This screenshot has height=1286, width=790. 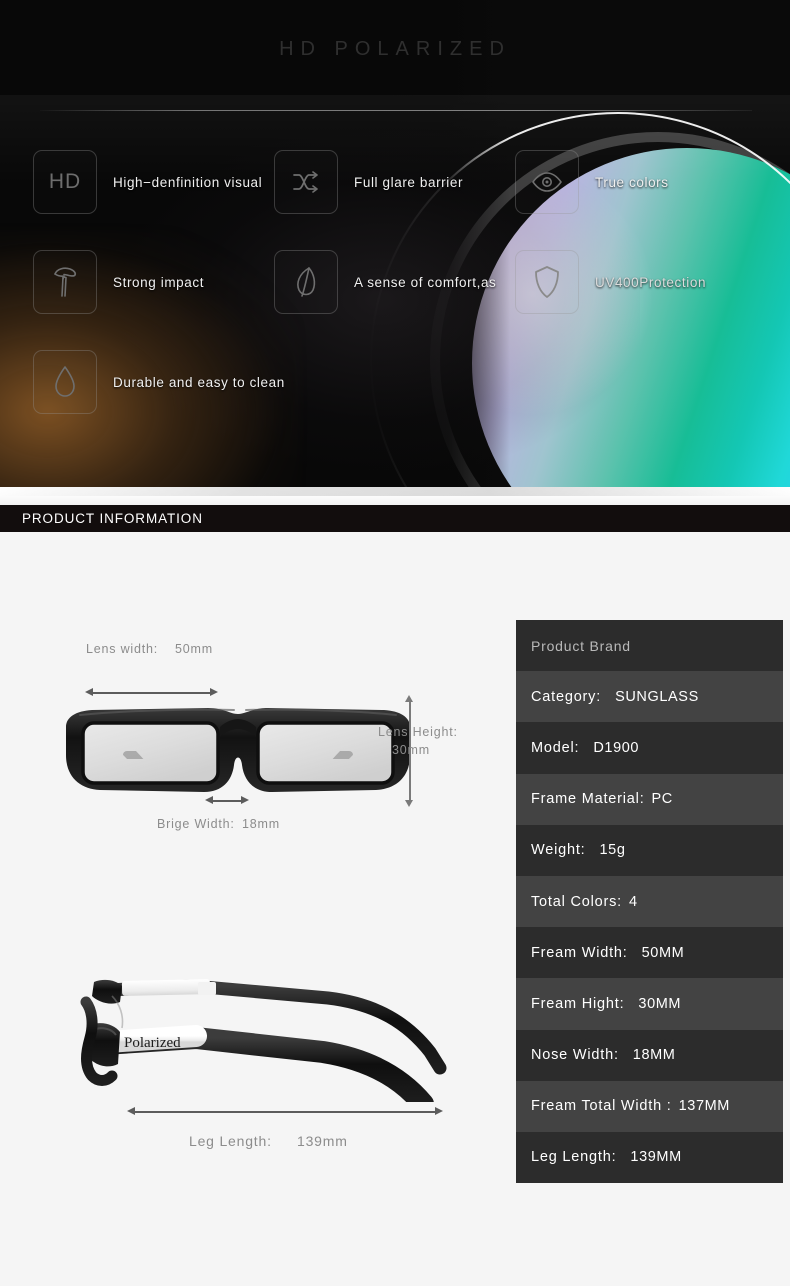 What do you see at coordinates (578, 1003) in the screenshot?
I see `spec-key: Fream Hight:` at bounding box center [578, 1003].